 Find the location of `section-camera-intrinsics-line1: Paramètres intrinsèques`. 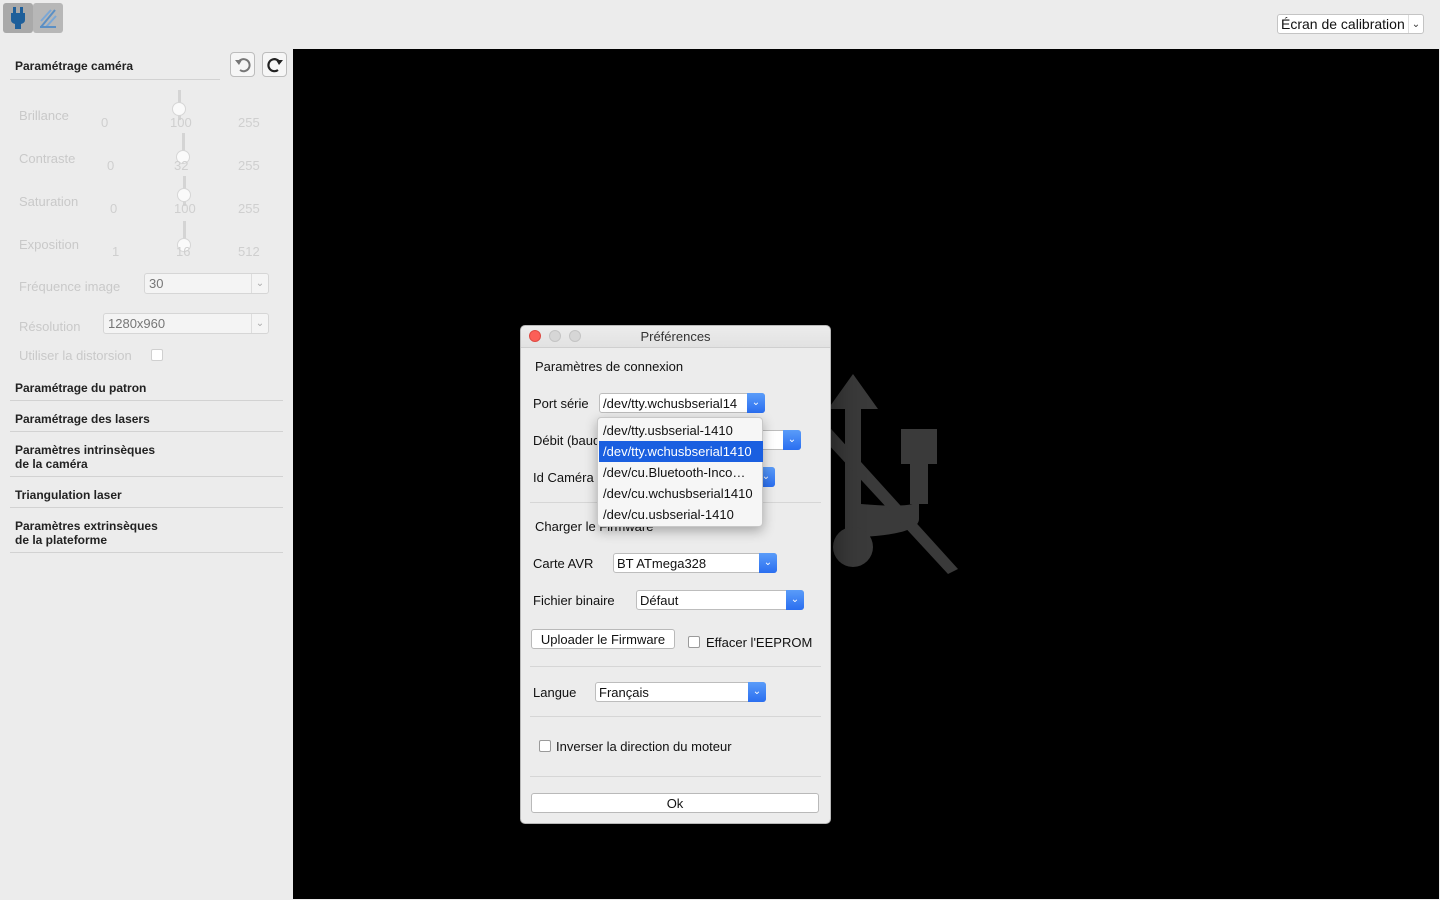

section-camera-intrinsics-line1: Paramètres intrinsèques is located at coordinates (85, 450).